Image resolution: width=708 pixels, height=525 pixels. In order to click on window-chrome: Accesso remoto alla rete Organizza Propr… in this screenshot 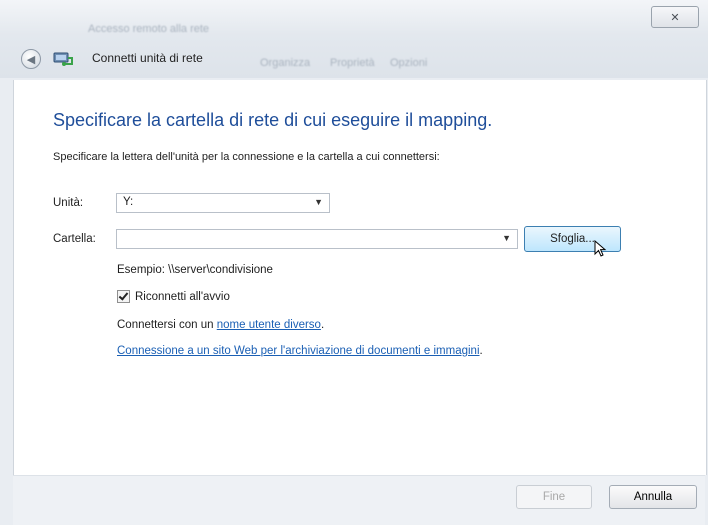, I will do `click(354, 39)`.